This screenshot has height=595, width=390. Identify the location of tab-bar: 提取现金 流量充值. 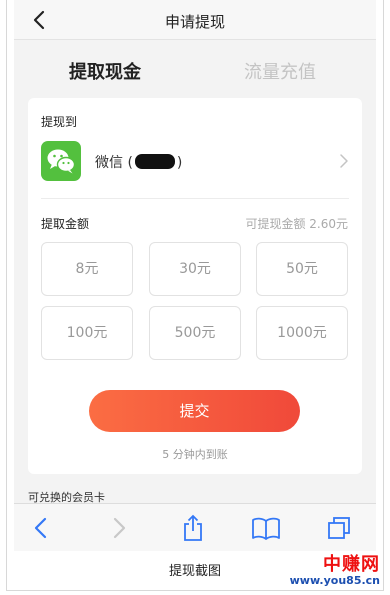
(195, 69).